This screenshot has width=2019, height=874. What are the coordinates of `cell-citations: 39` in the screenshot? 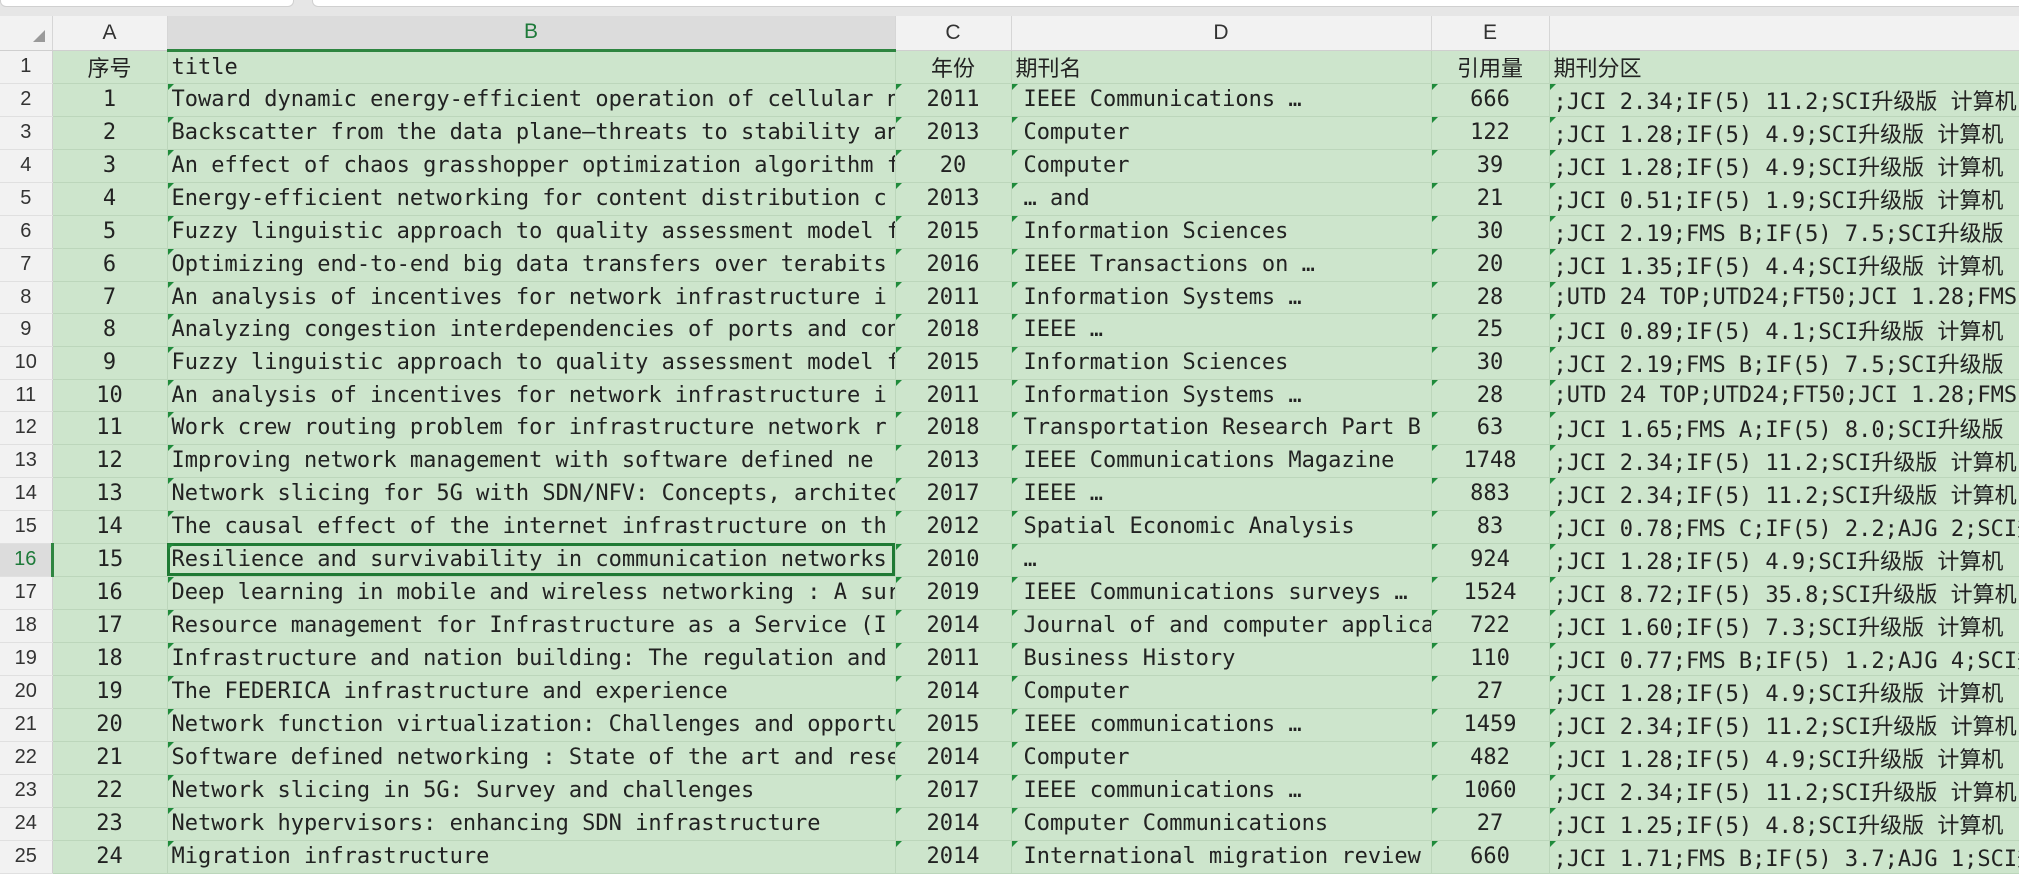 It's located at (1490, 166).